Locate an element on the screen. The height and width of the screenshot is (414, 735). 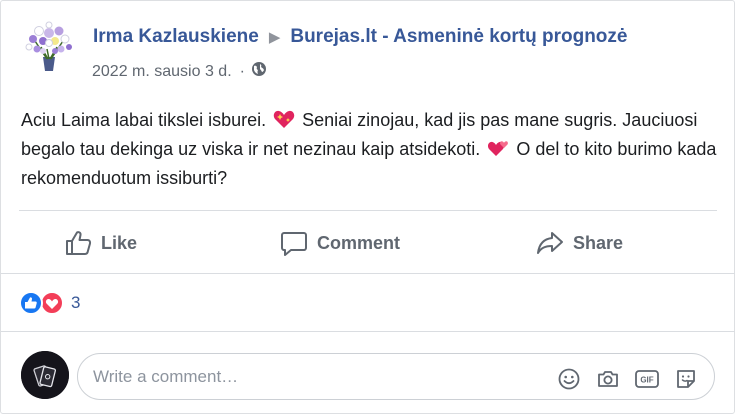
love-reaction-icon is located at coordinates (52, 303).